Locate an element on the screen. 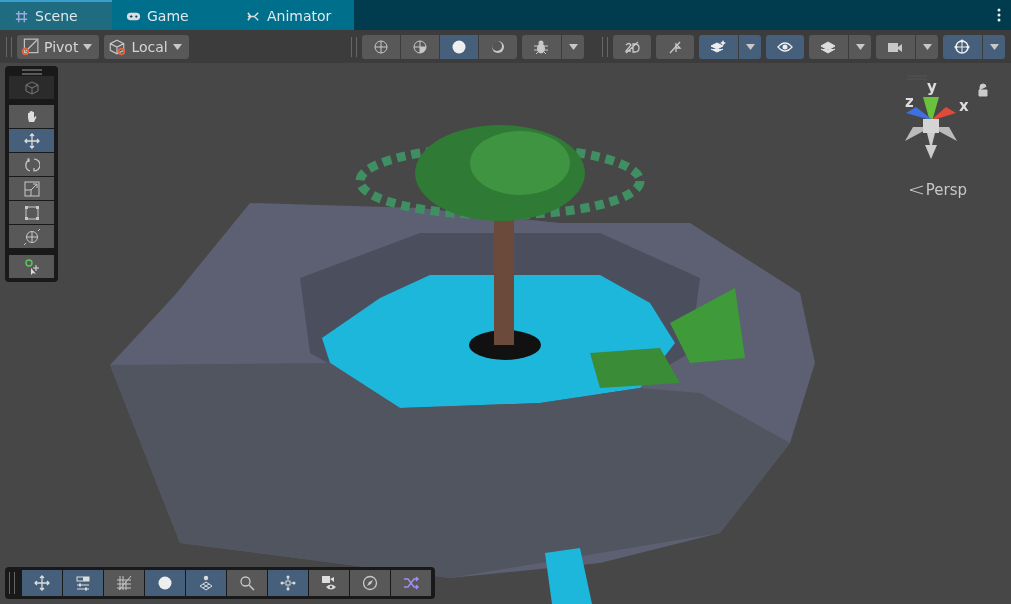 The width and height of the screenshot is (1011, 604). axis-label: x is located at coordinates (964, 106).